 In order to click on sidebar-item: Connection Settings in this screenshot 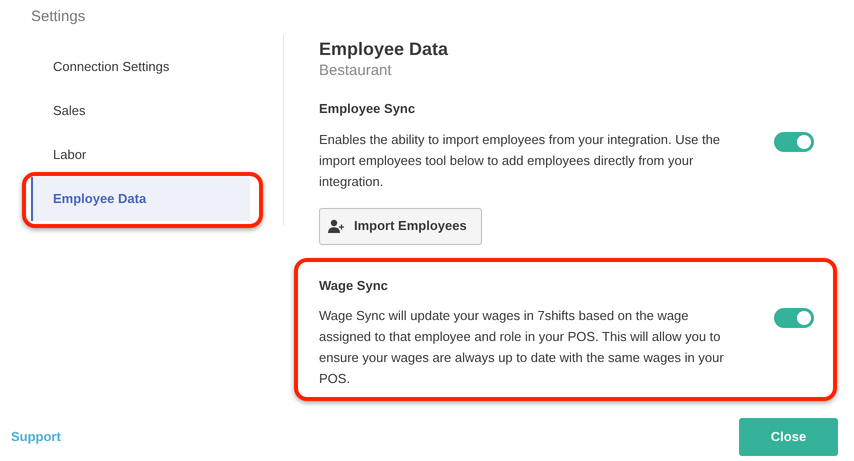, I will do `click(140, 67)`.